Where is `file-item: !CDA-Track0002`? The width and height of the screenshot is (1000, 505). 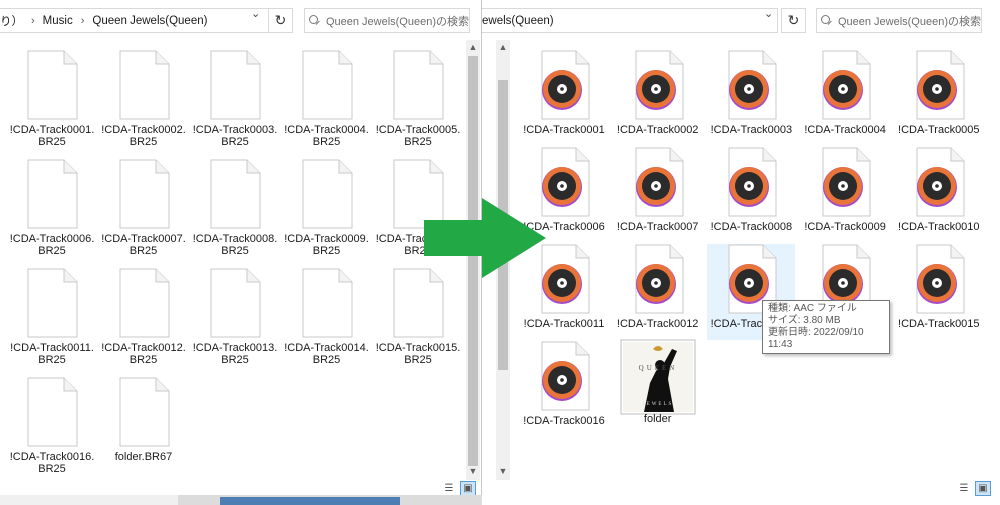 file-item: !CDA-Track0002 is located at coordinates (658, 98).